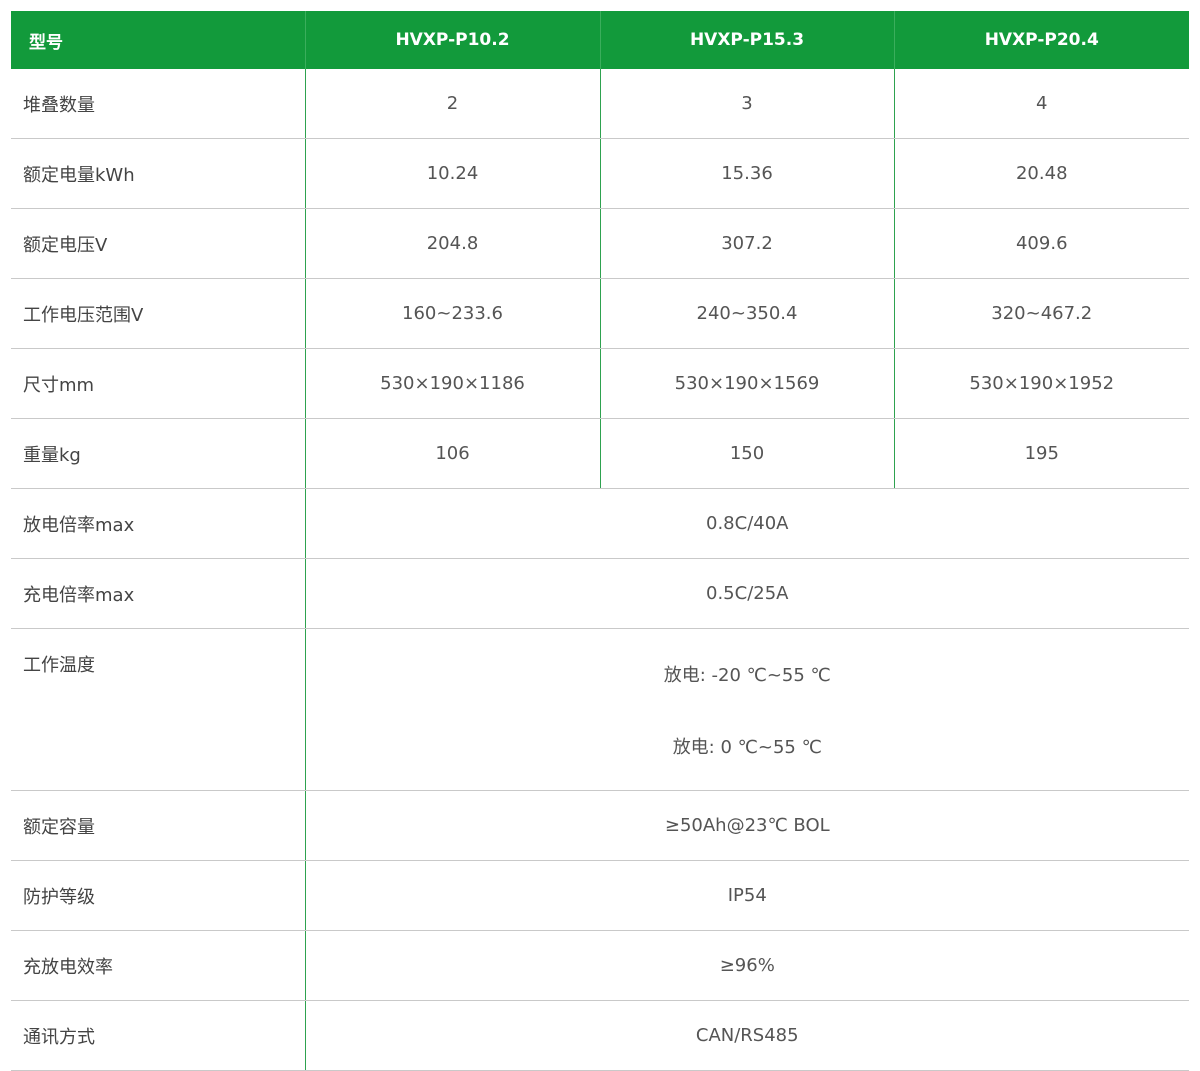  I want to click on cell-value: 530×190×1186, so click(452, 383).